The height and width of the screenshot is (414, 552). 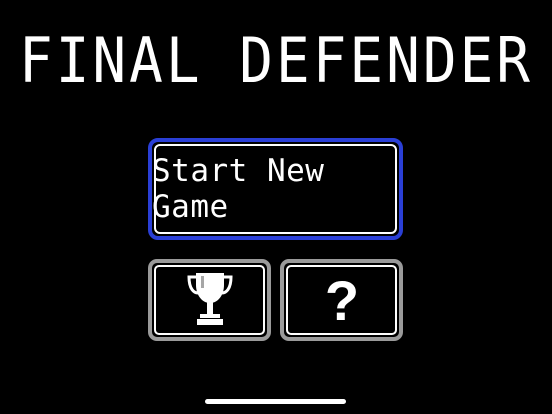 I want to click on home-indicator, so click(x=275, y=401).